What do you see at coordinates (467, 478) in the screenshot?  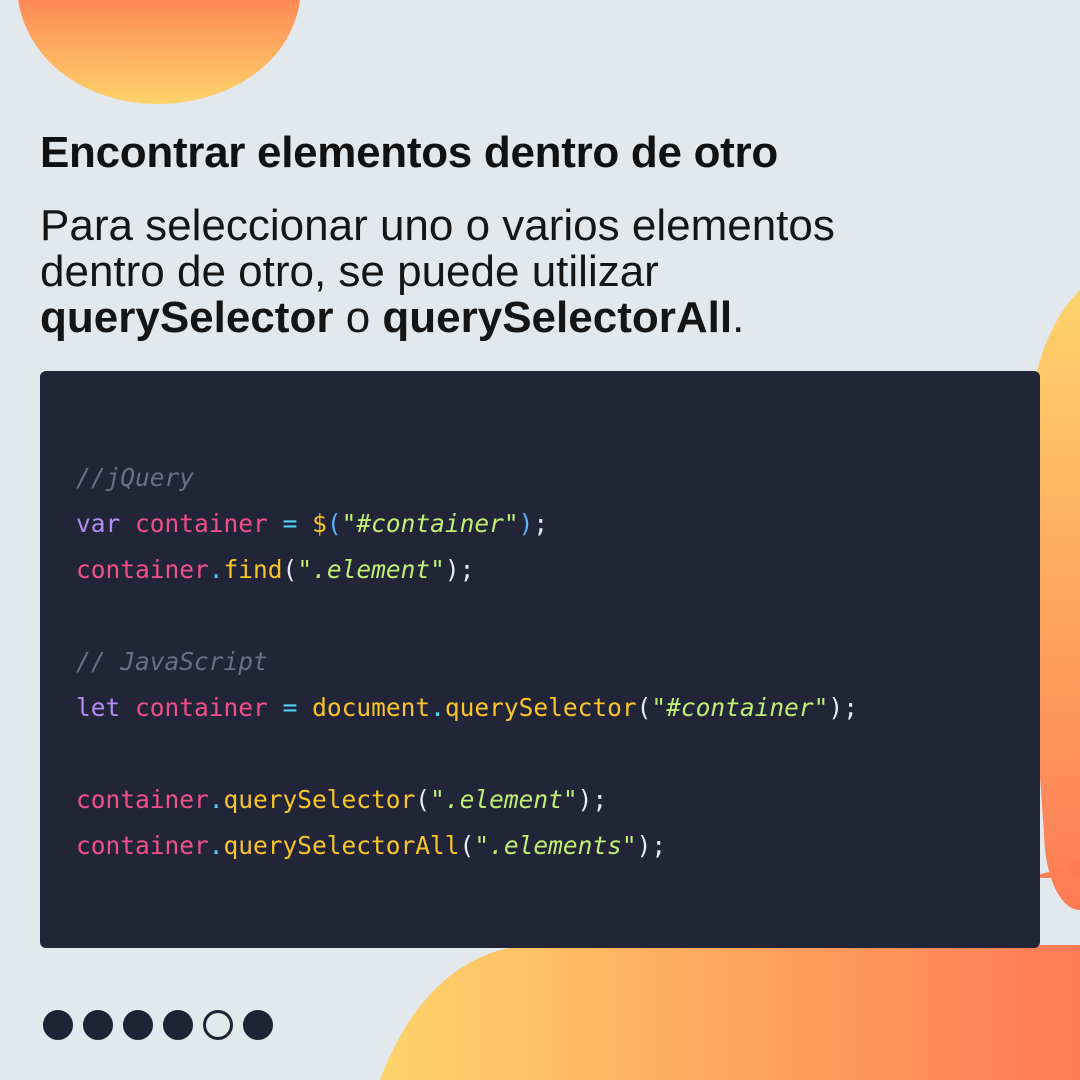 I see `code-line-jquery-comment: //jQuery` at bounding box center [467, 478].